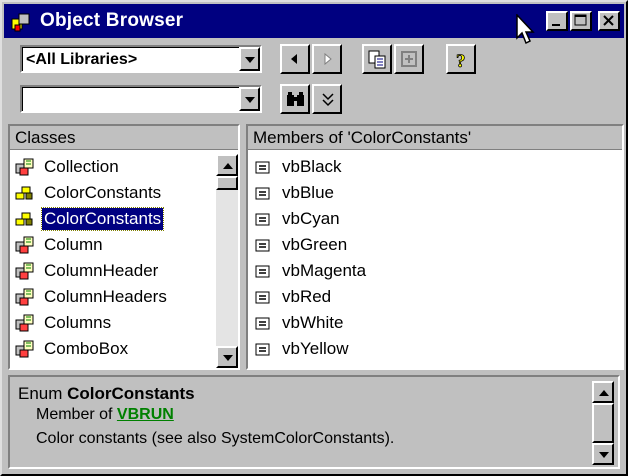  I want to click on classes-header-label: Classes, so click(45, 137).